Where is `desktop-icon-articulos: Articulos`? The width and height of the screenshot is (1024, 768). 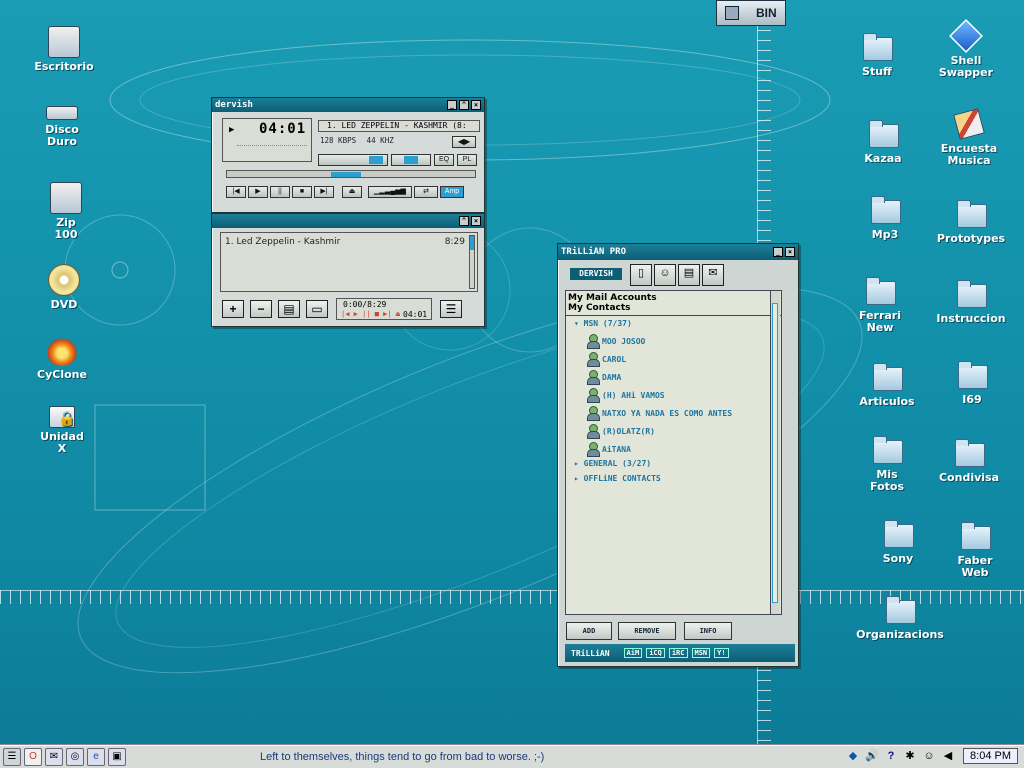
desktop-icon-articulos: Articulos is located at coordinates (887, 384).